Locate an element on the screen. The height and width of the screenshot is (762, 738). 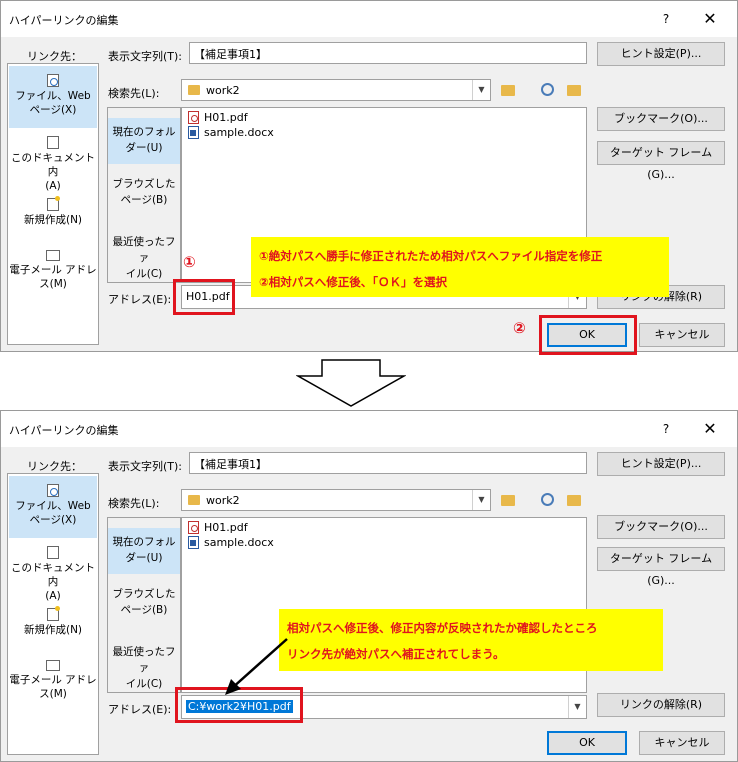
side-label: 現在のフォル is located at coordinates (144, 542).